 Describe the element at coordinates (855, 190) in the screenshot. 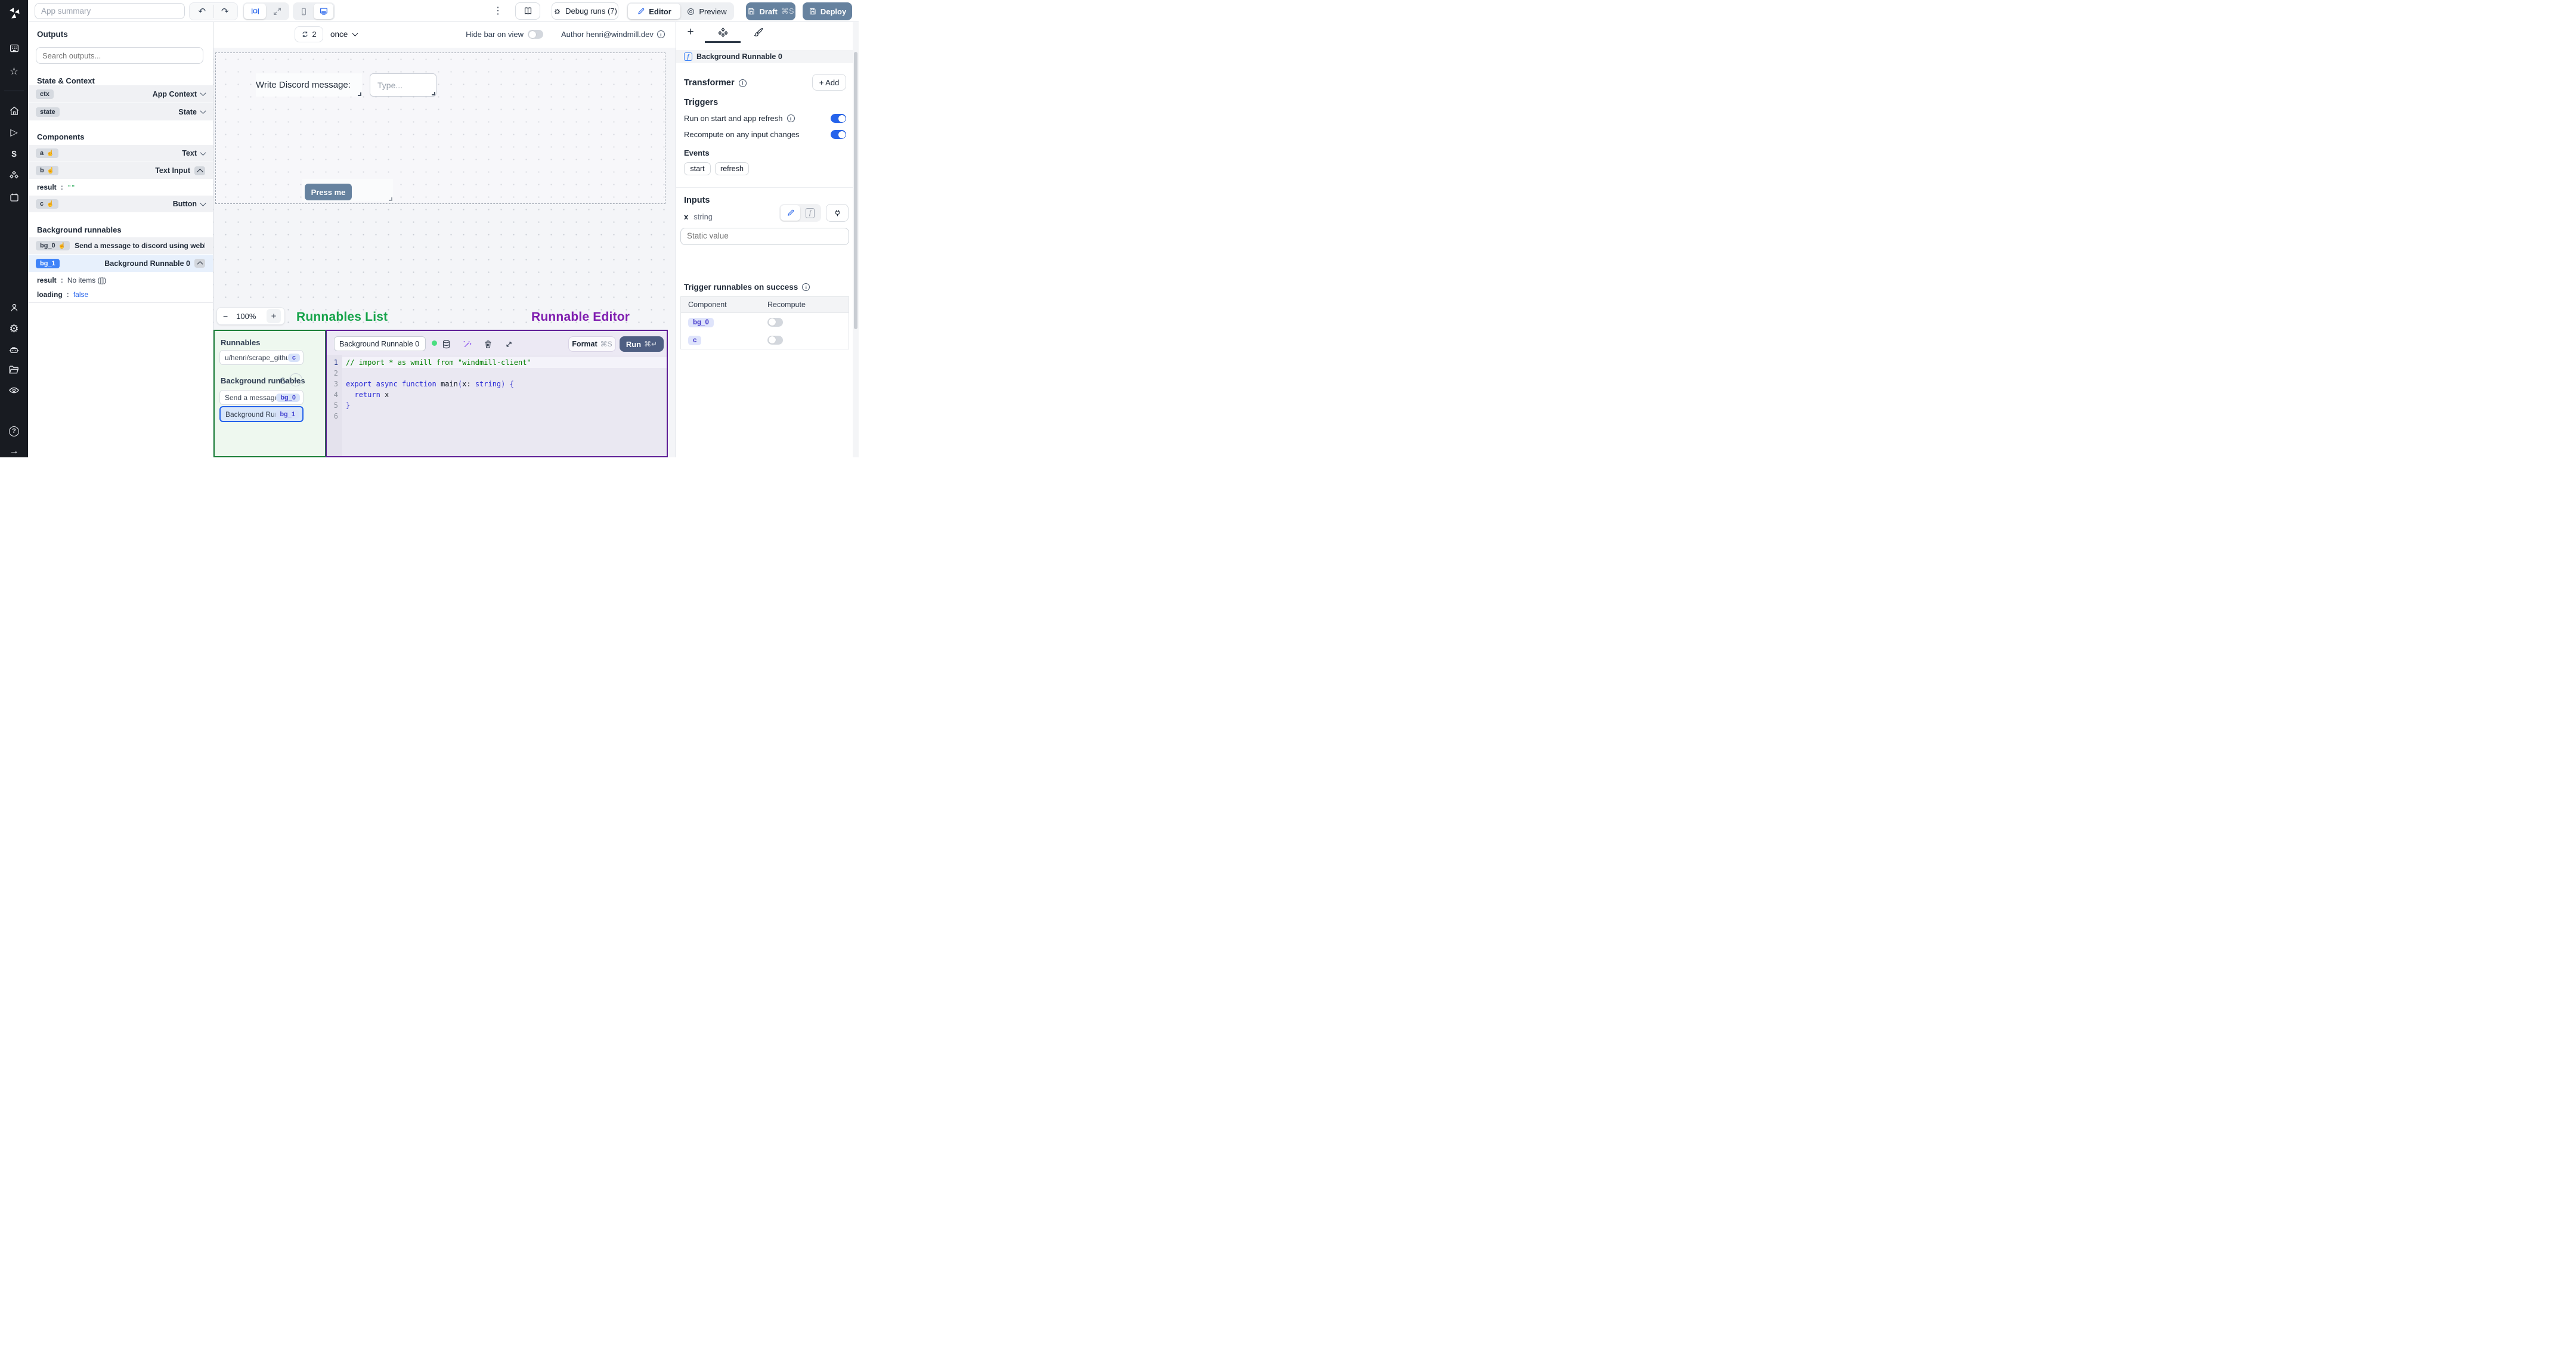

I see `scrollbar-thumb` at that location.